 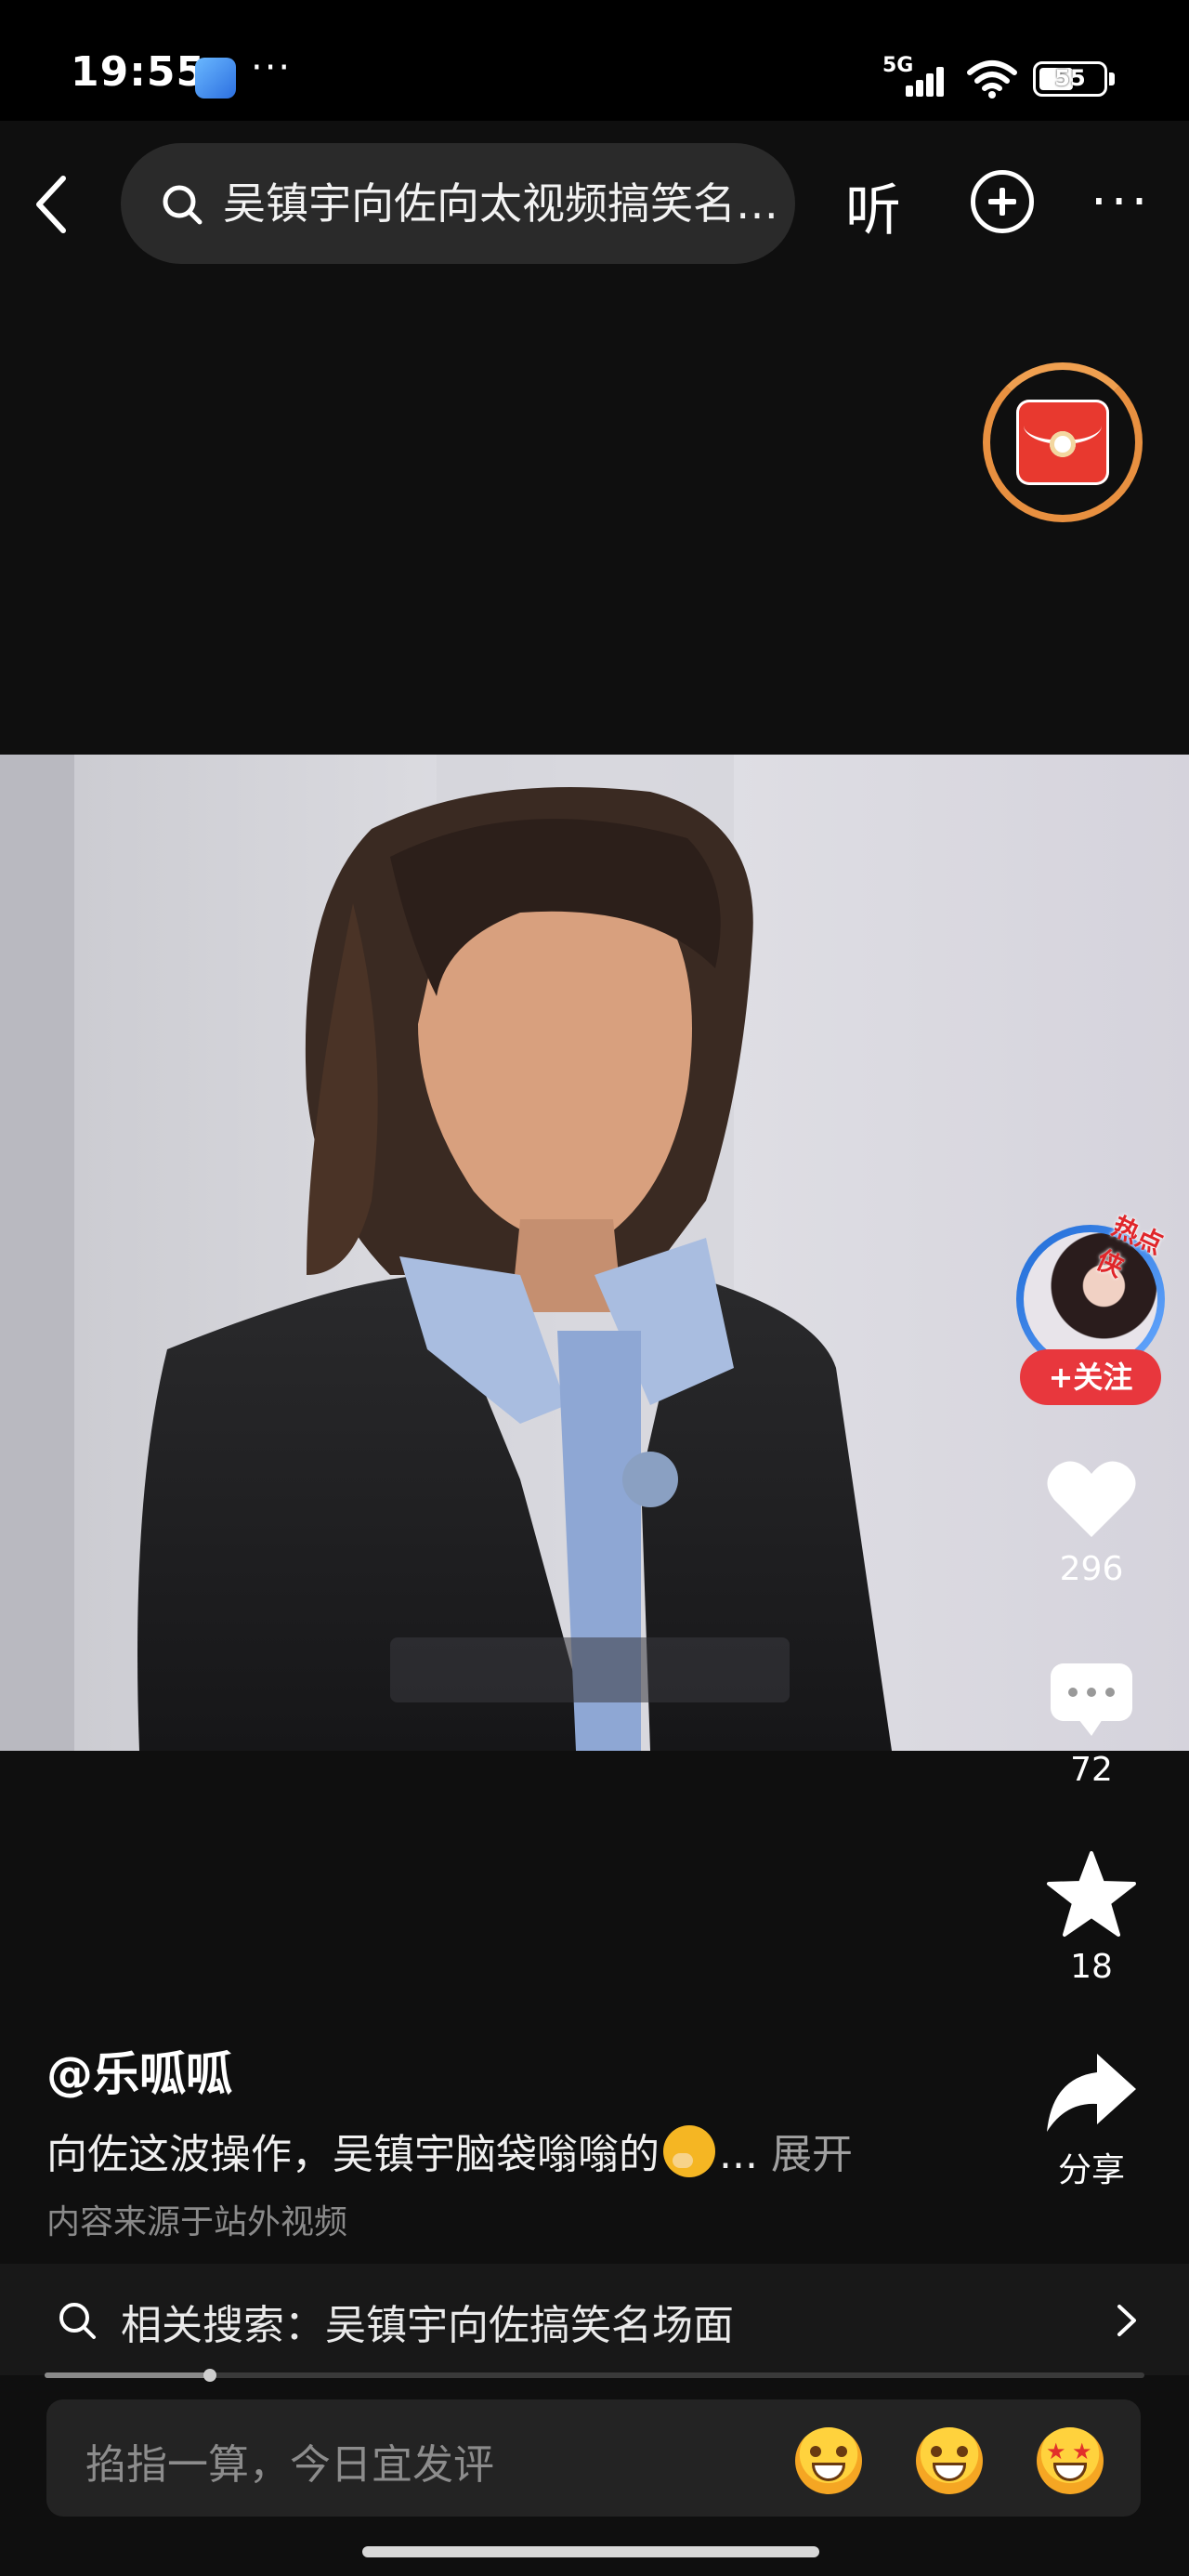 I want to click on weather-app-icon, so click(x=215, y=78).